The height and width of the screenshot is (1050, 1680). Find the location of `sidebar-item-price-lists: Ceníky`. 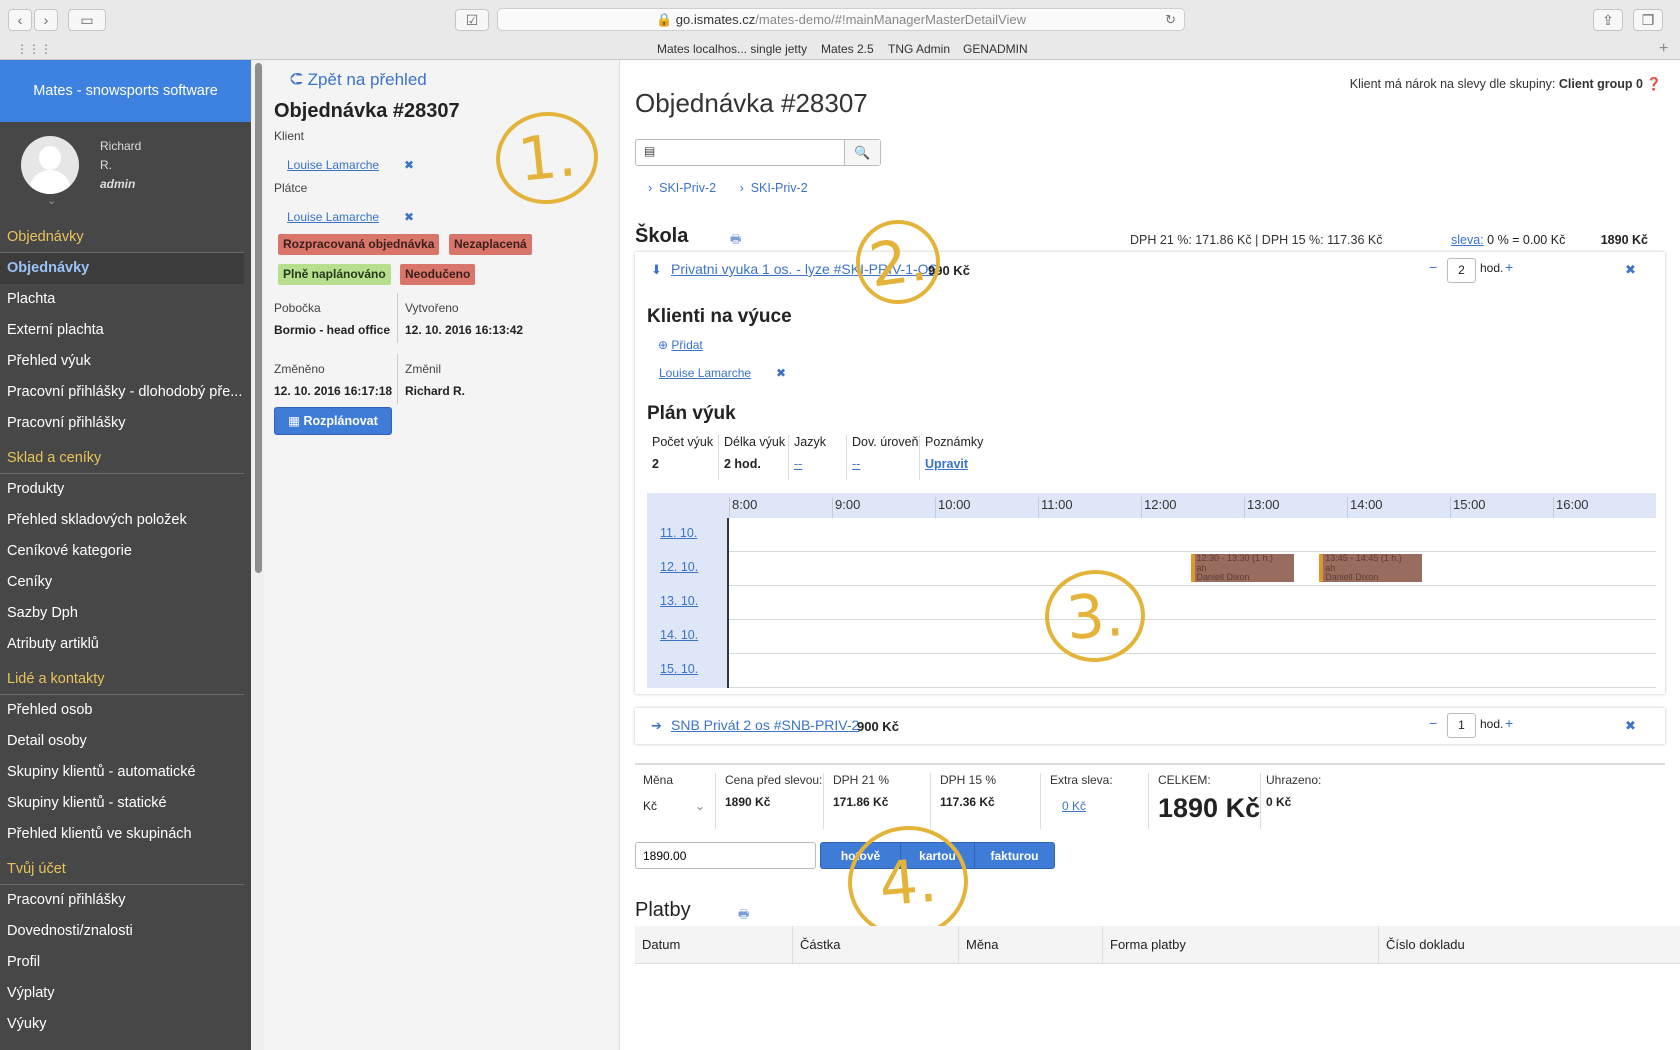

sidebar-item-price-lists: Ceníky is located at coordinates (125, 582).